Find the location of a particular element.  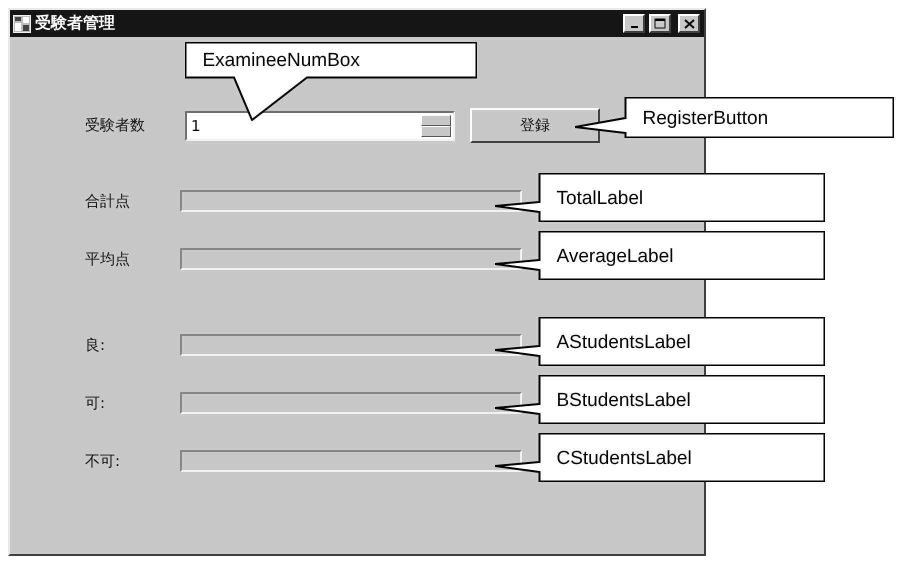

field-label: 平均点 is located at coordinates (108, 259).